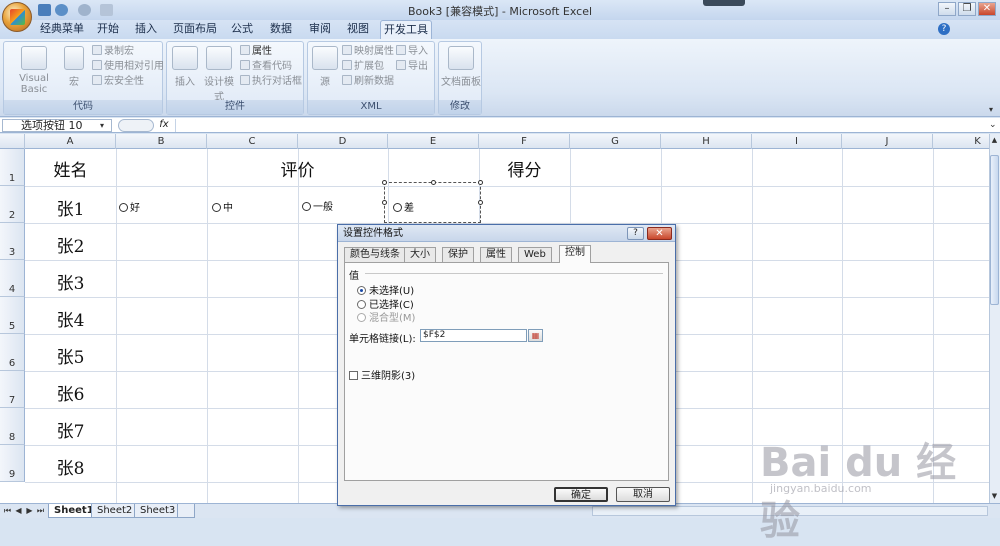  What do you see at coordinates (12, 241) in the screenshot?
I see `row-header-3: 3` at bounding box center [12, 241].